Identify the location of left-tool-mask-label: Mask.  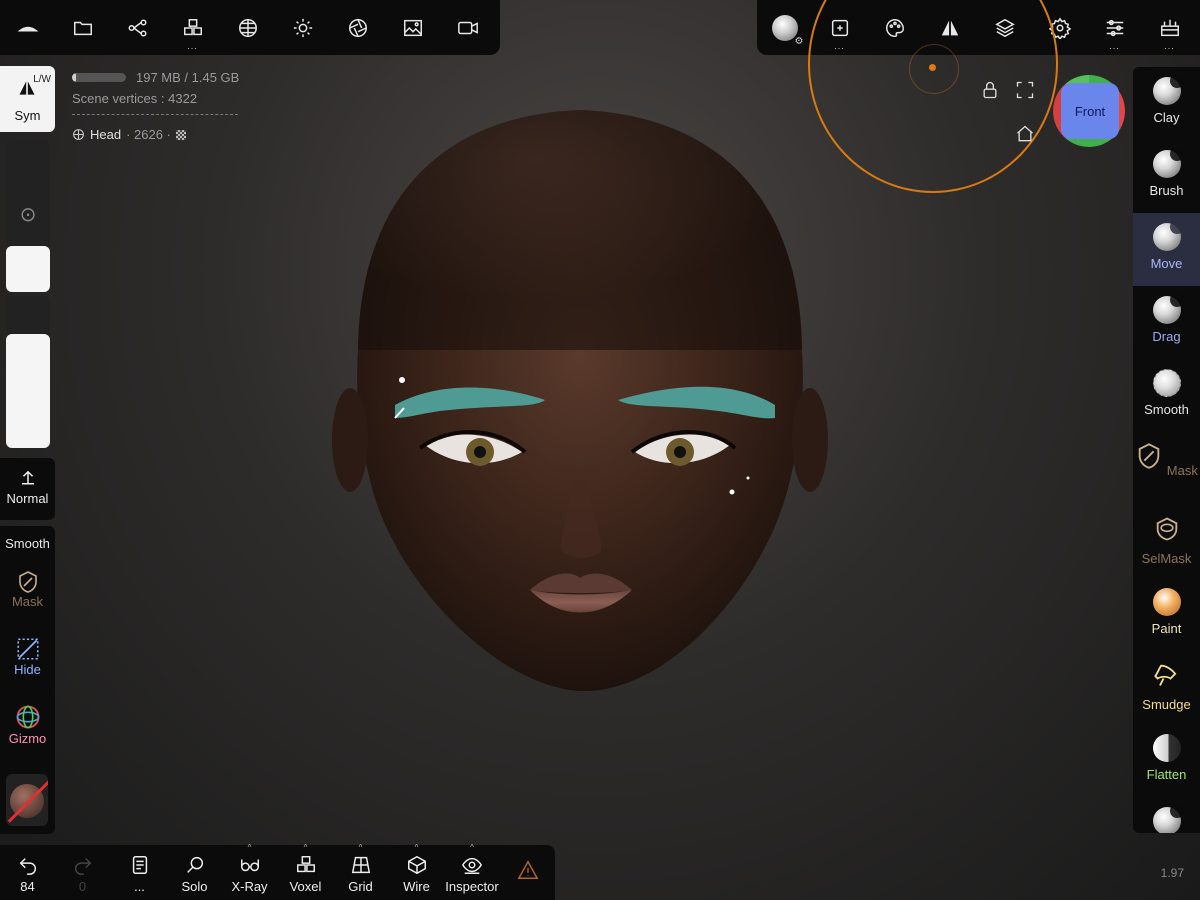
(27, 601).